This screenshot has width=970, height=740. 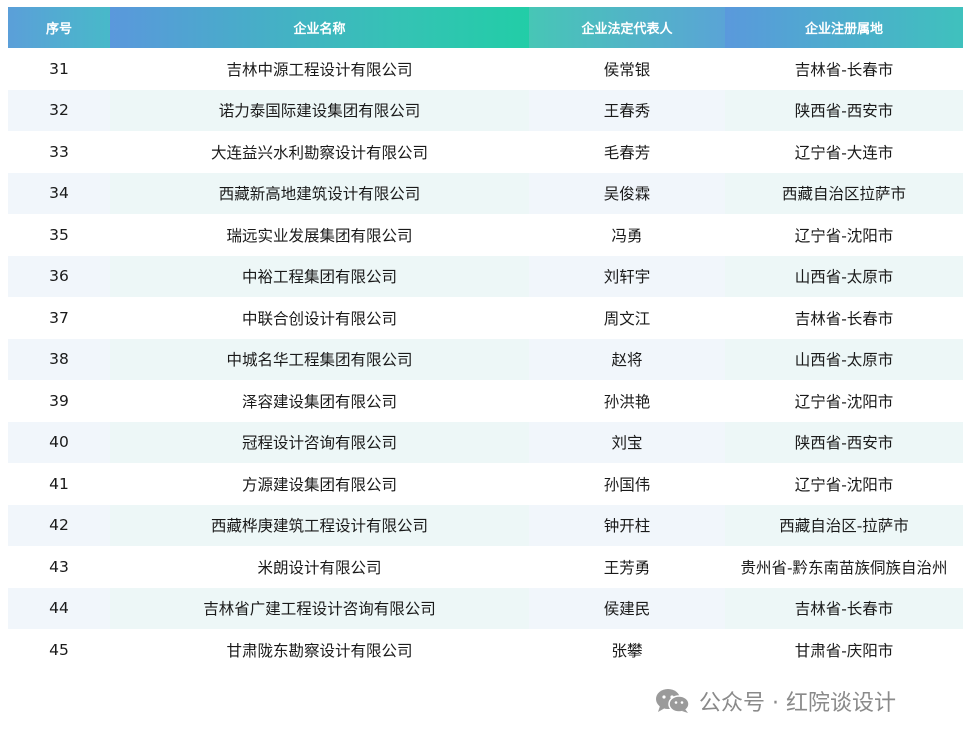 What do you see at coordinates (59, 649) in the screenshot?
I see `cell-serial-number: 45` at bounding box center [59, 649].